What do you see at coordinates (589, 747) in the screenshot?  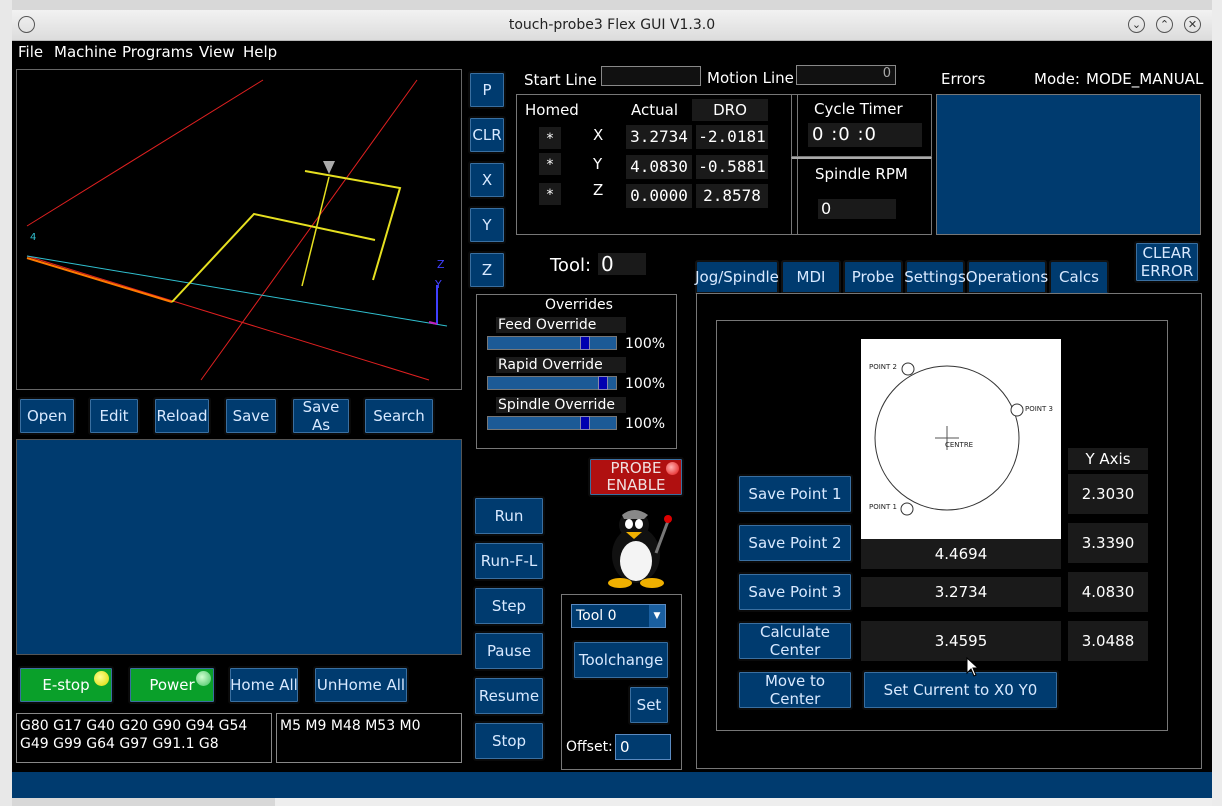 I see `offset-label: Offset:` at bounding box center [589, 747].